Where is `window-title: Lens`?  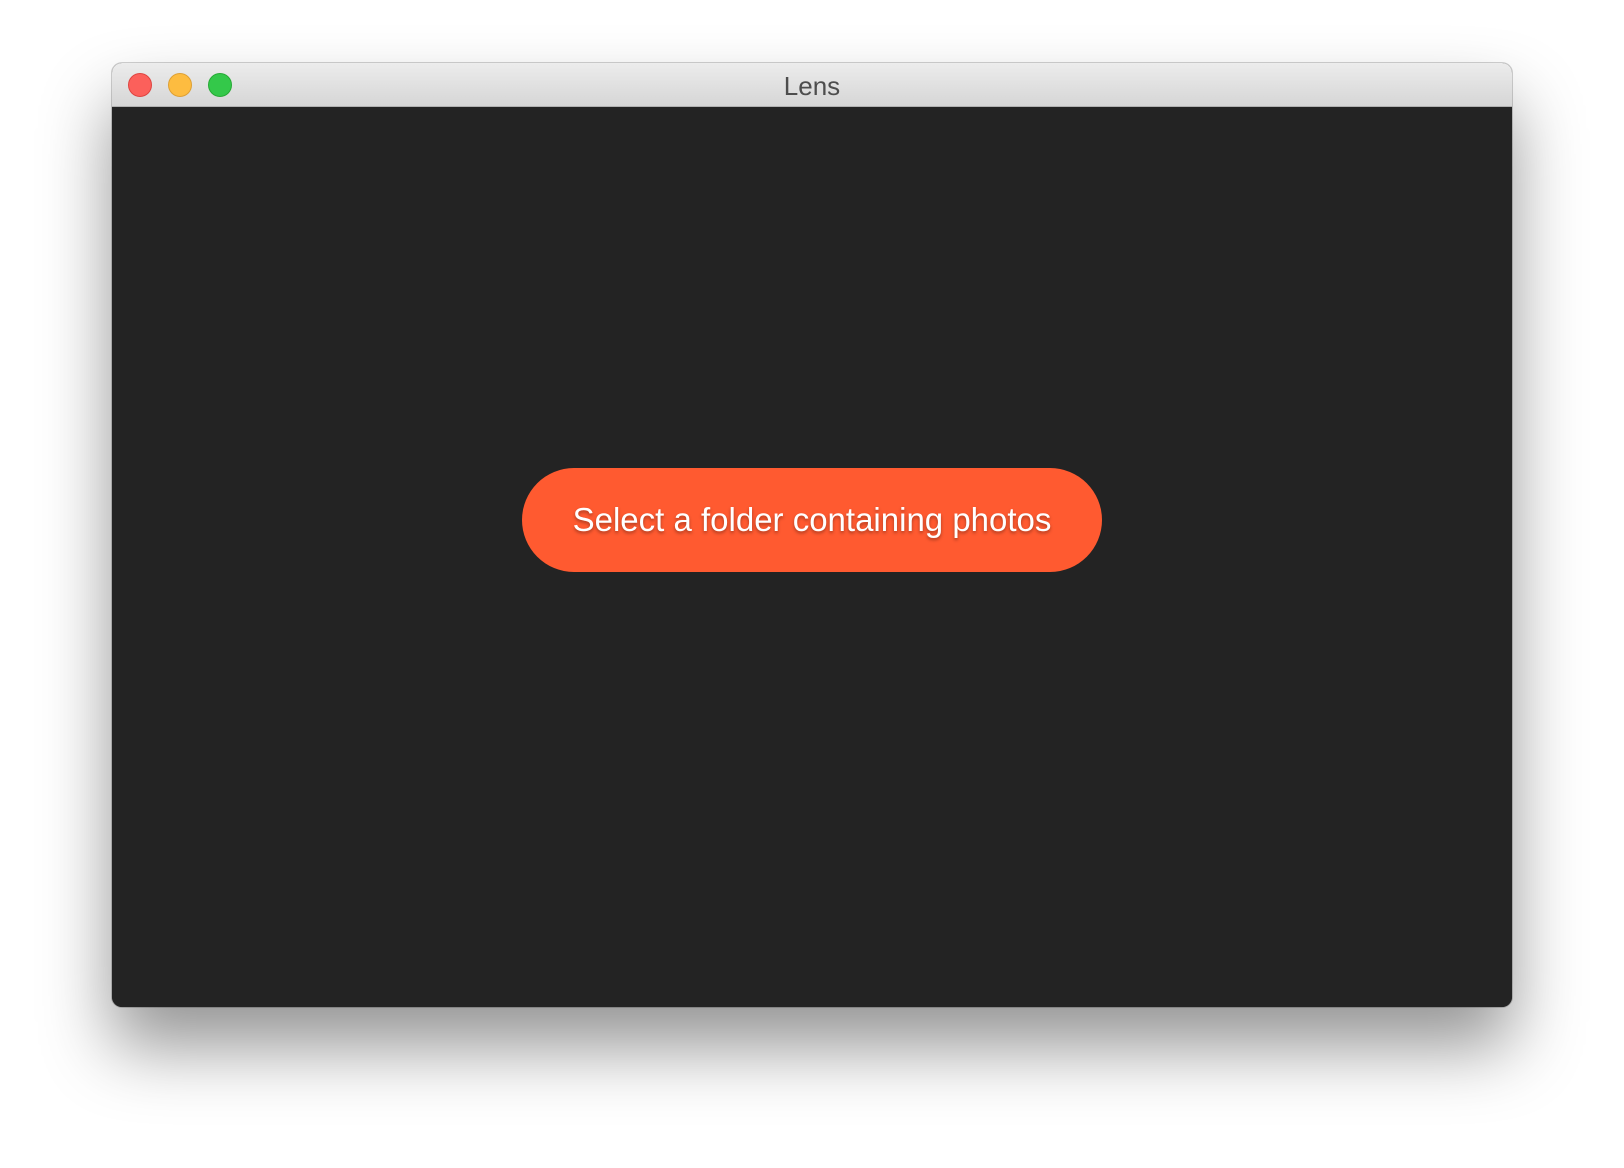
window-title: Lens is located at coordinates (812, 86).